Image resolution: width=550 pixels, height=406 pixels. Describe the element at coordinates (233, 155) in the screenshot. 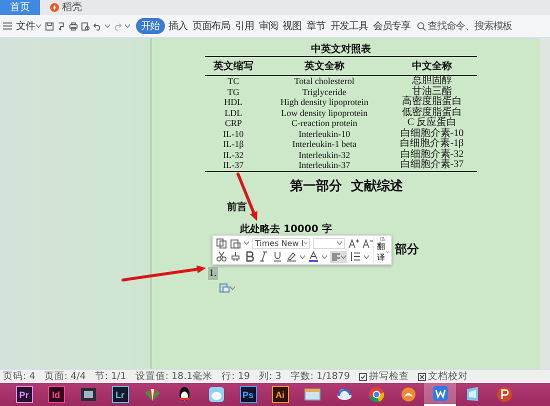

I see `table-cell: IL-32` at that location.